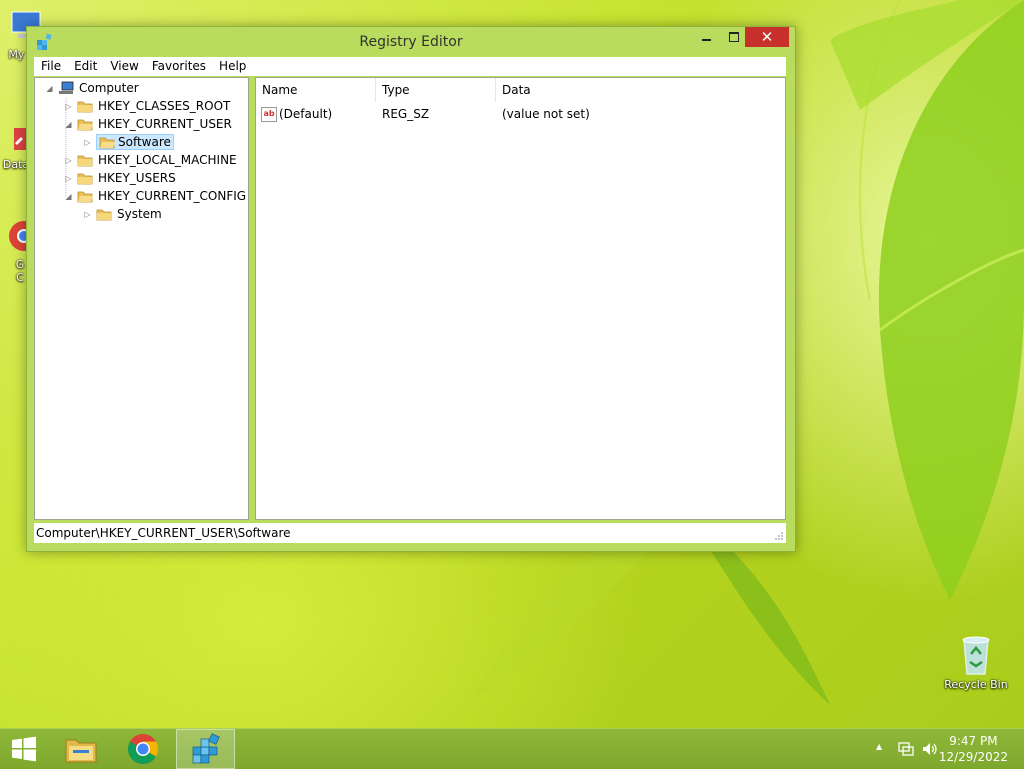 The width and height of the screenshot is (1024, 769). I want to click on menu-view: View, so click(124, 66).